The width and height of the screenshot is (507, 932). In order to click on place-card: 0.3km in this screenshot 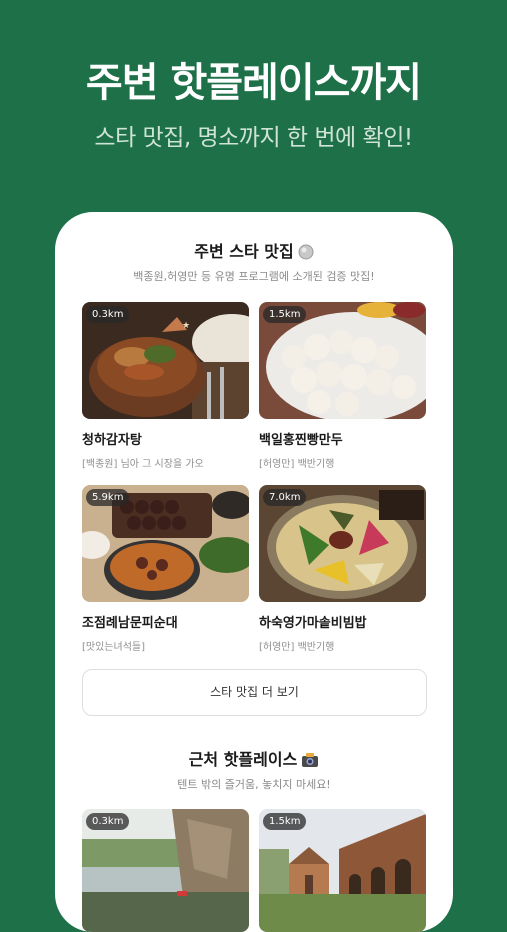, I will do `click(165, 870)`.